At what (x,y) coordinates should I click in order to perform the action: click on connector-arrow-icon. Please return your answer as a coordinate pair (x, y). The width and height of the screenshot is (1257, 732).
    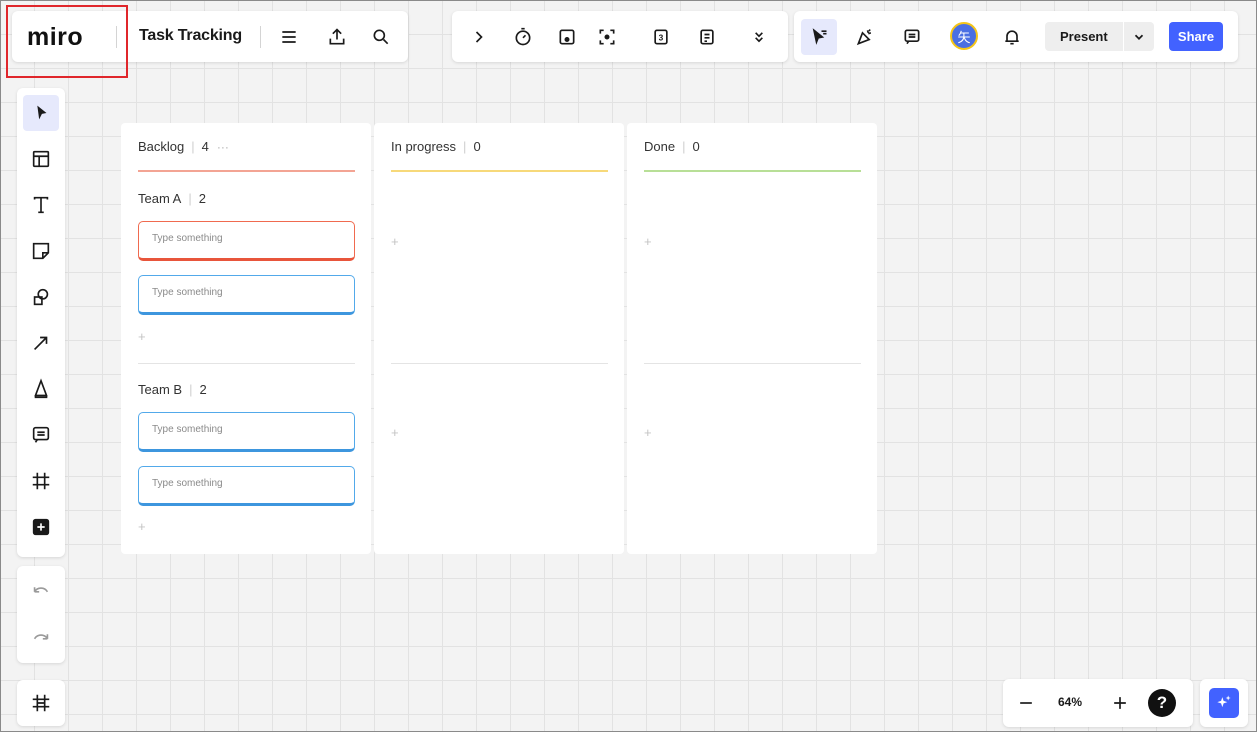
    Looking at the image, I should click on (41, 343).